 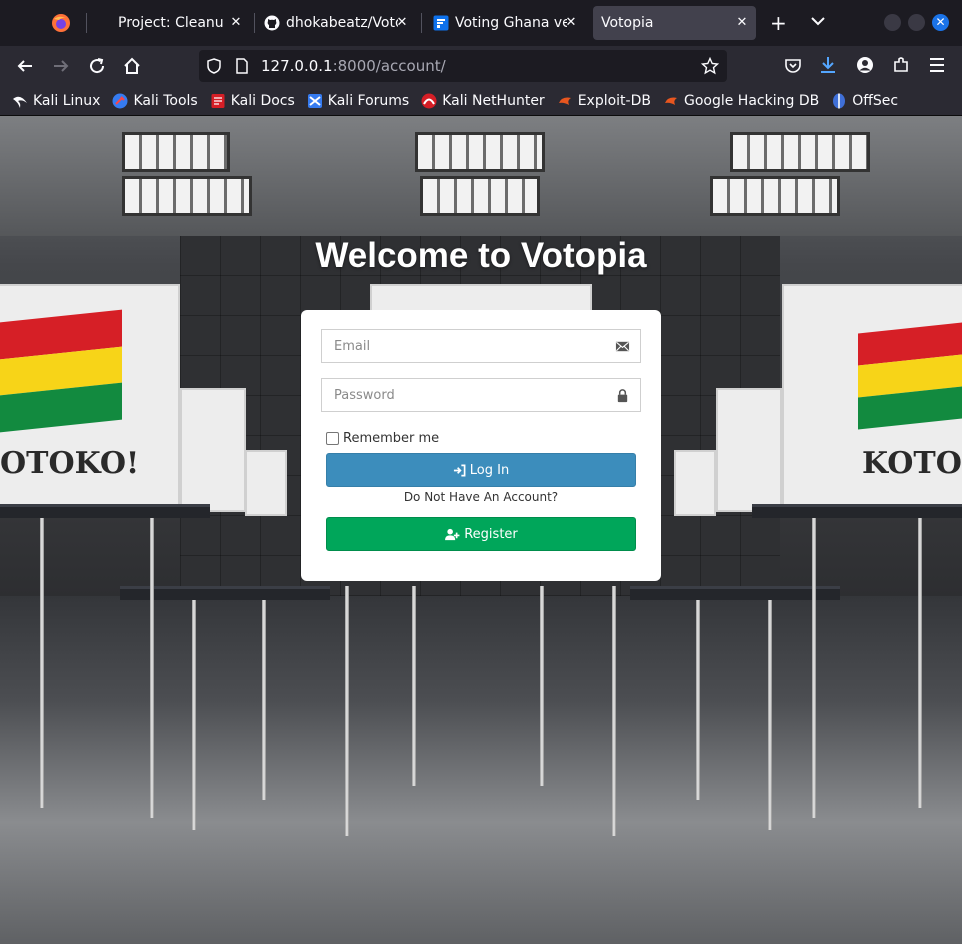 I want to click on navigation-toolbar: 127.0.0.1:8000/account/, so click(x=481, y=66).